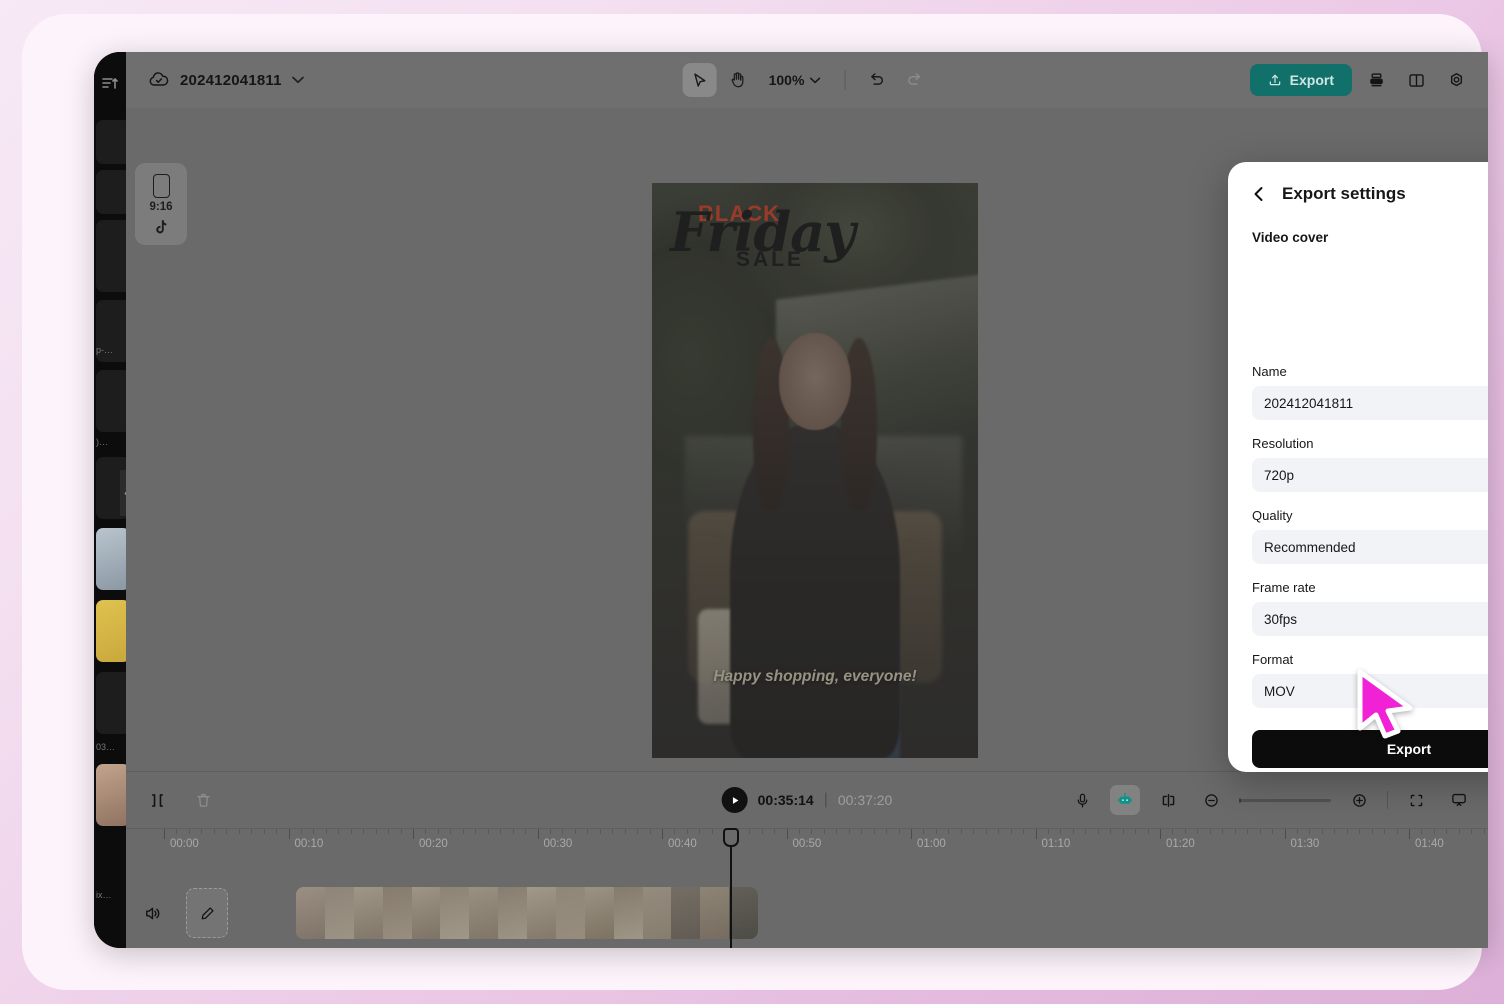 This screenshot has width=1504, height=1004. Describe the element at coordinates (161, 227) in the screenshot. I see `tiktok-icon` at that location.